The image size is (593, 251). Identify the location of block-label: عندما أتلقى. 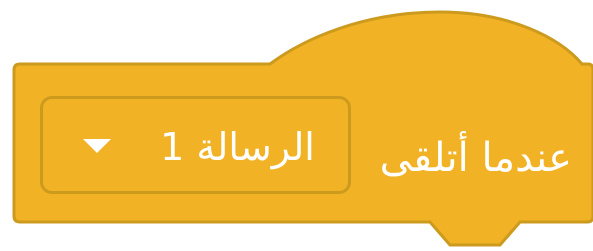
(475, 158).